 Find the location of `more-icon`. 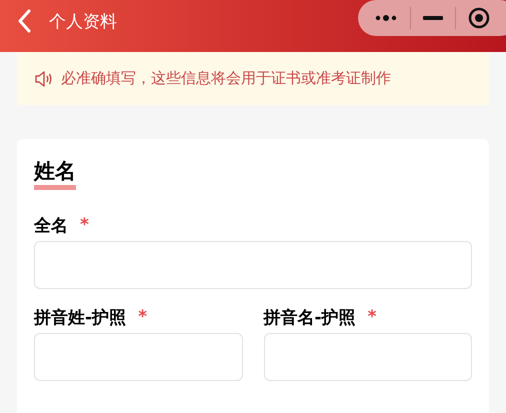

more-icon is located at coordinates (386, 18).